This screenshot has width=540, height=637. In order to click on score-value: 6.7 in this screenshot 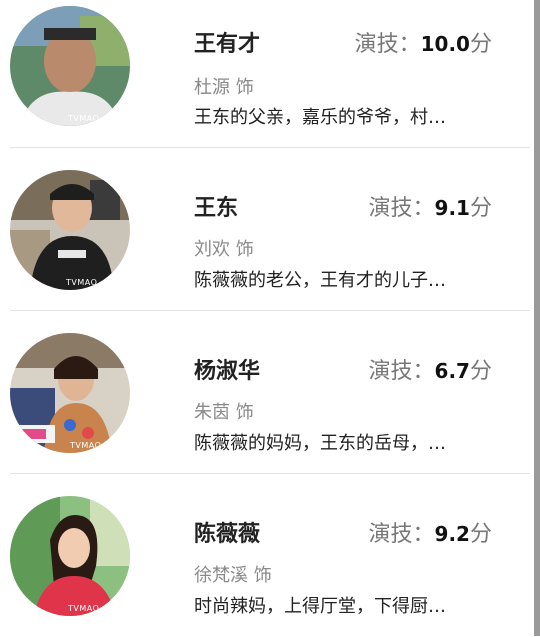, I will do `click(452, 371)`.